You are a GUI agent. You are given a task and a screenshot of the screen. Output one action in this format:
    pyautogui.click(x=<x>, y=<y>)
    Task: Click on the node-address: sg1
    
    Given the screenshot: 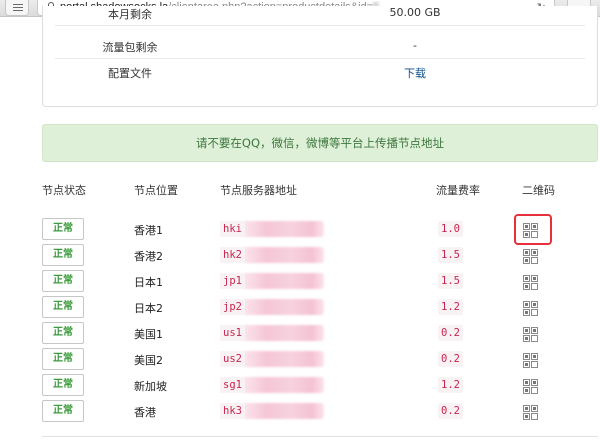 What is the action you would take?
    pyautogui.click(x=232, y=385)
    